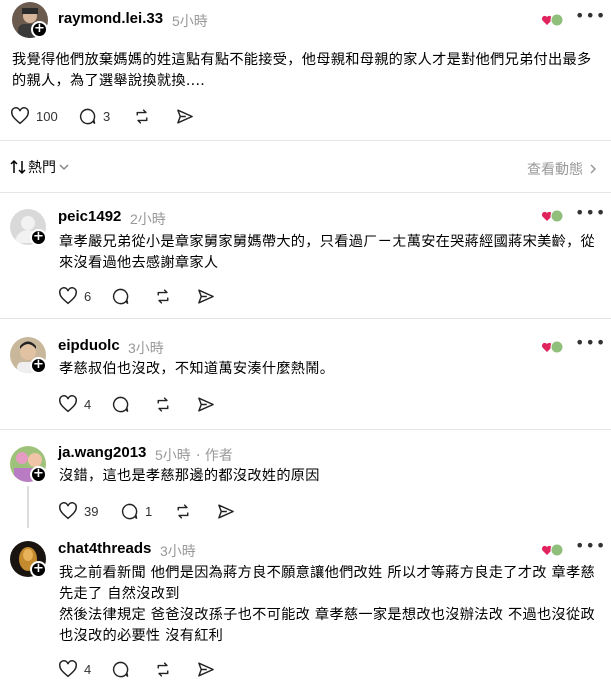  Describe the element at coordinates (88, 296) in the screenshot. I see `like-count: 6` at that location.